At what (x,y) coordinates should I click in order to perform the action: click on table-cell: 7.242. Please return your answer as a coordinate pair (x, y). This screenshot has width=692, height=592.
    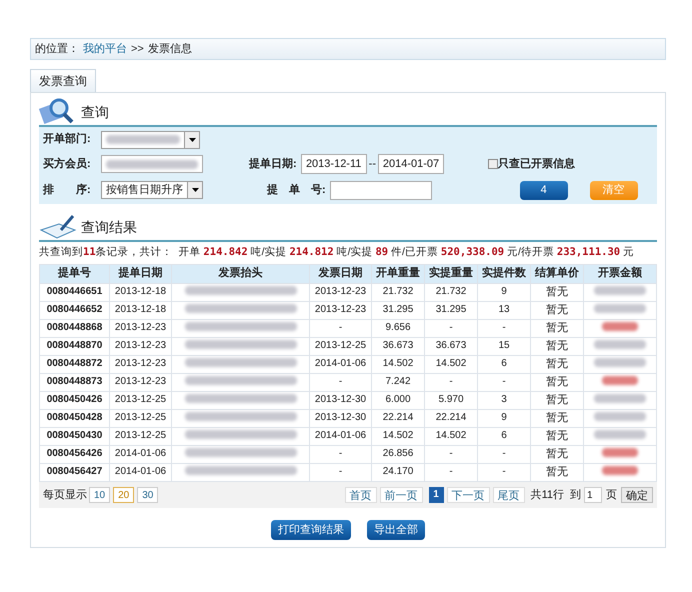
    Looking at the image, I should click on (398, 382).